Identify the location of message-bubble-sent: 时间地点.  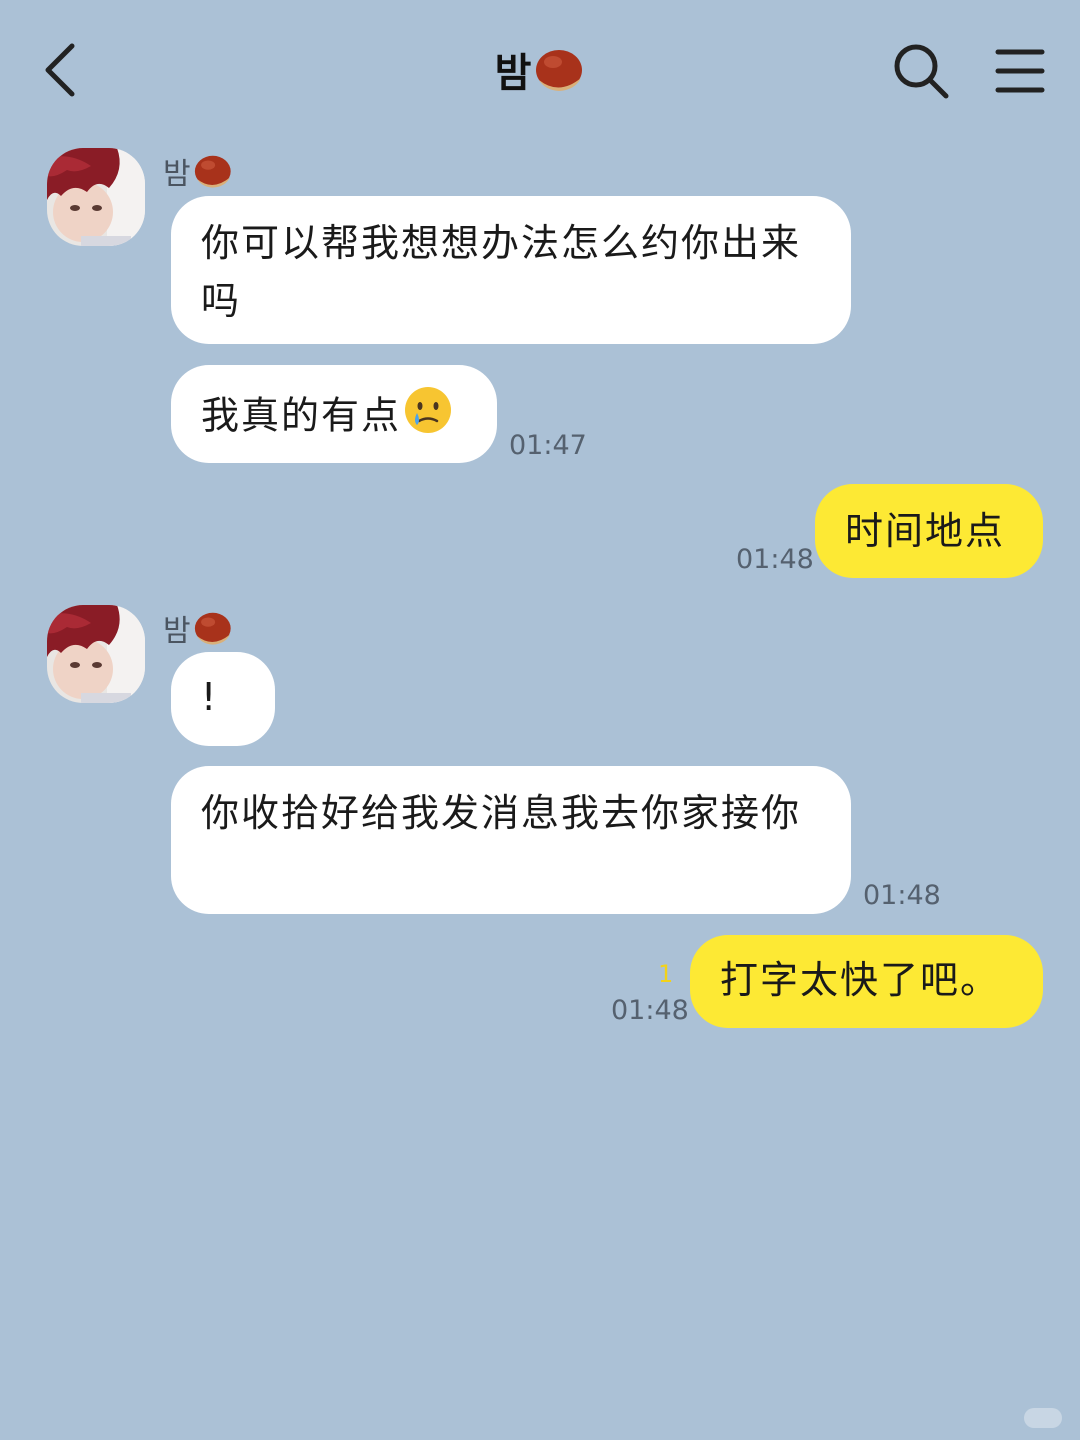
(929, 531).